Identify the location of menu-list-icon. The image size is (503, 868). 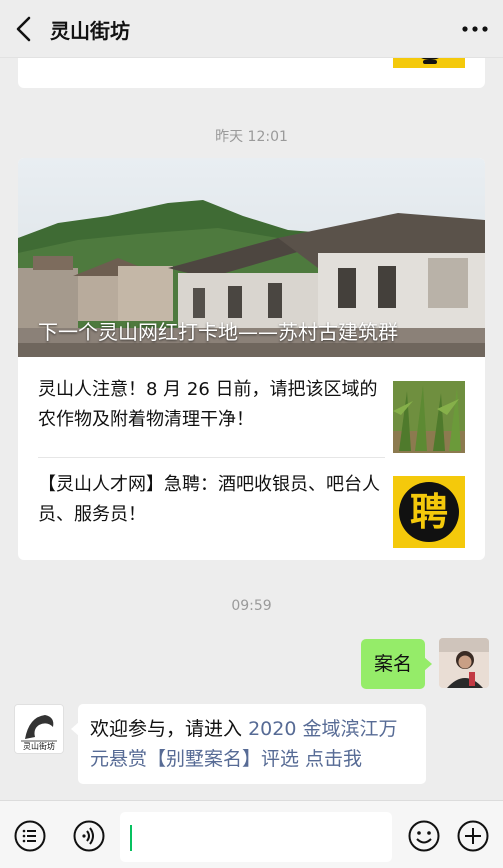
(30, 836).